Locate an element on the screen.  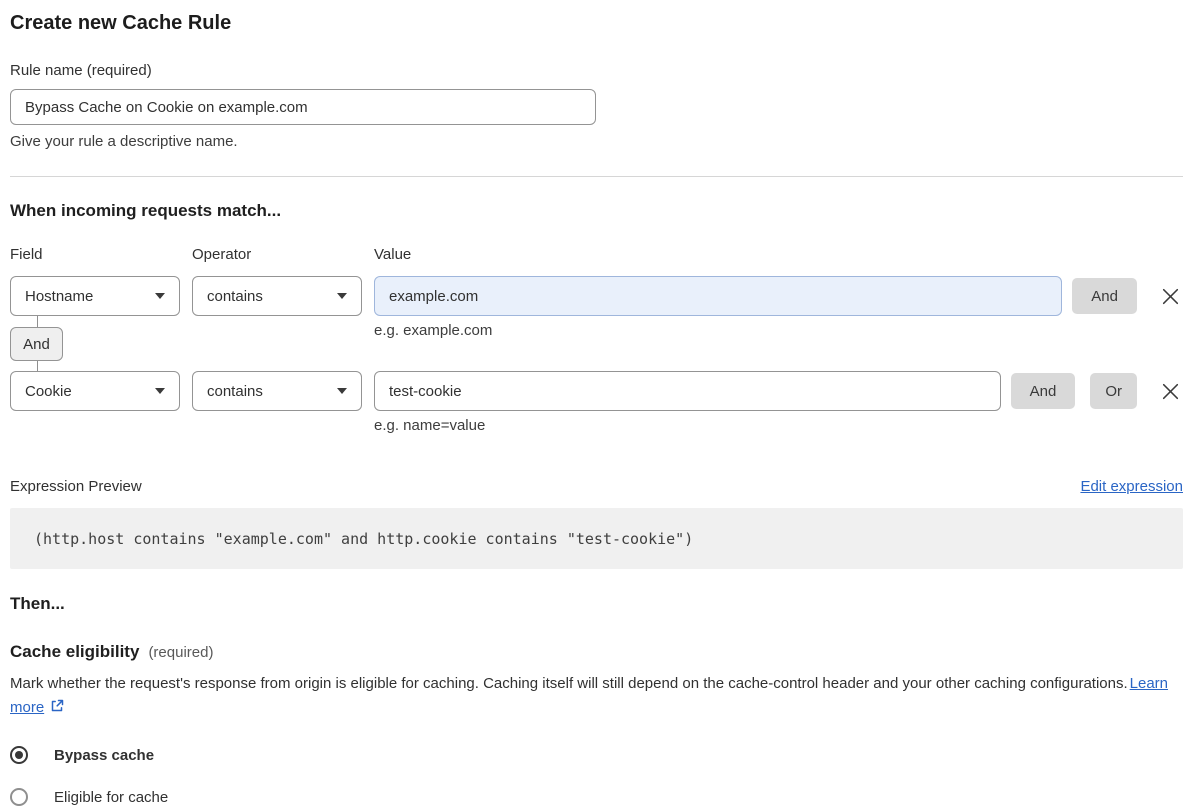
operator-select-row1: contains is located at coordinates (277, 296).